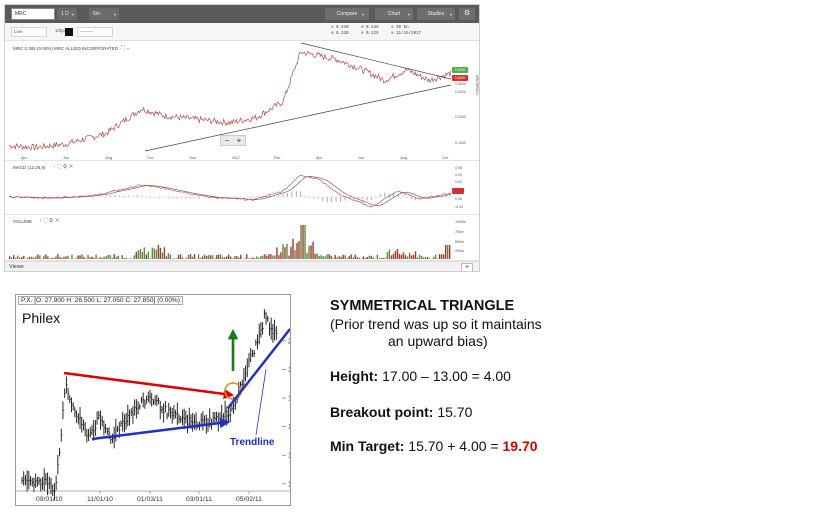 This screenshot has width=819, height=515. What do you see at coordinates (239, 140) in the screenshot?
I see `zoom-in-button: +` at bounding box center [239, 140].